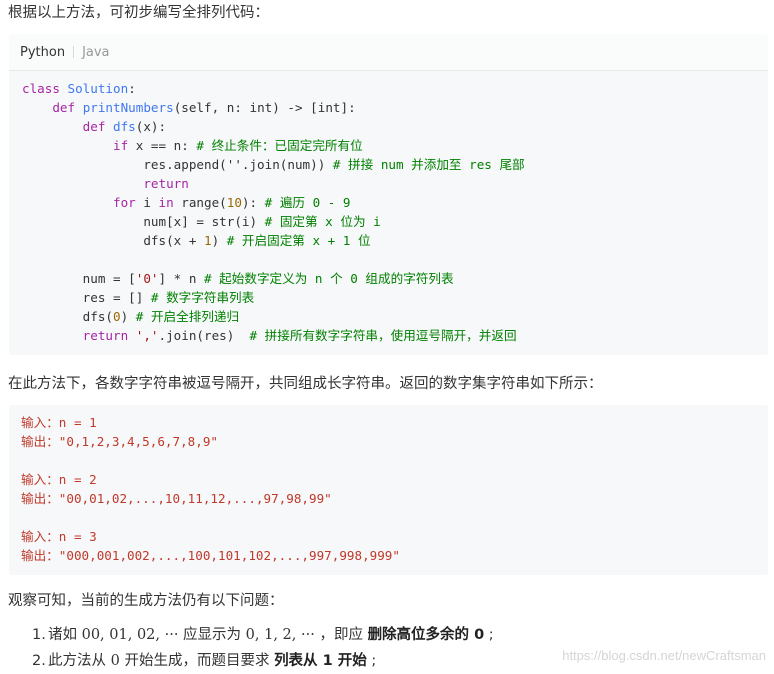 The width and height of the screenshot is (774, 674). I want to click on list-item: 2. 此方法从 0 开始生成，而题目要求 列表从 1 开始 ;, so click(204, 661).